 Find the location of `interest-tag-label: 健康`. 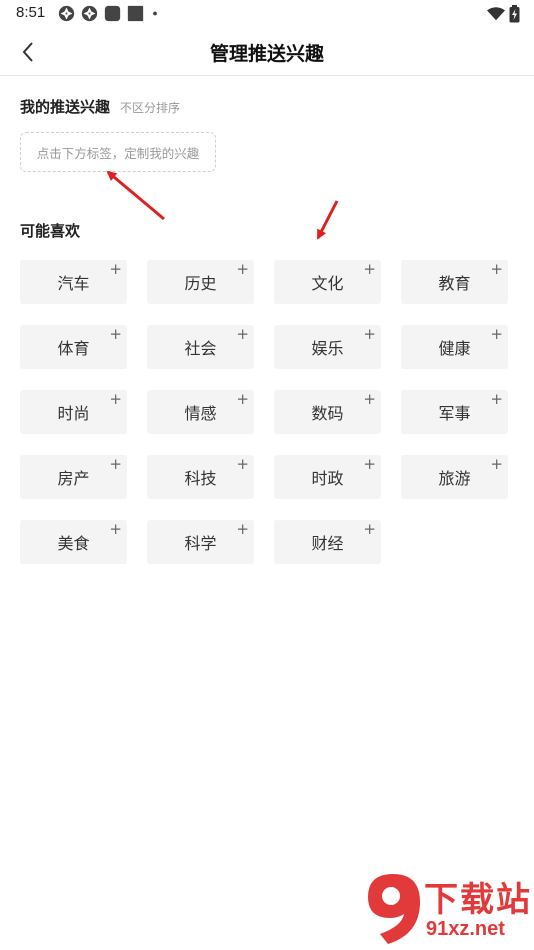

interest-tag-label: 健康 is located at coordinates (454, 348).